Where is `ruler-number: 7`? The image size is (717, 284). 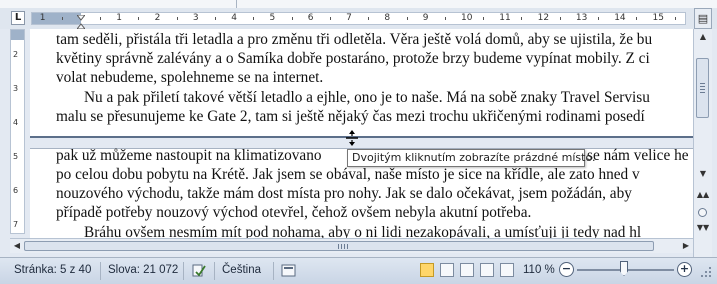
ruler-number: 7 is located at coordinates (349, 18).